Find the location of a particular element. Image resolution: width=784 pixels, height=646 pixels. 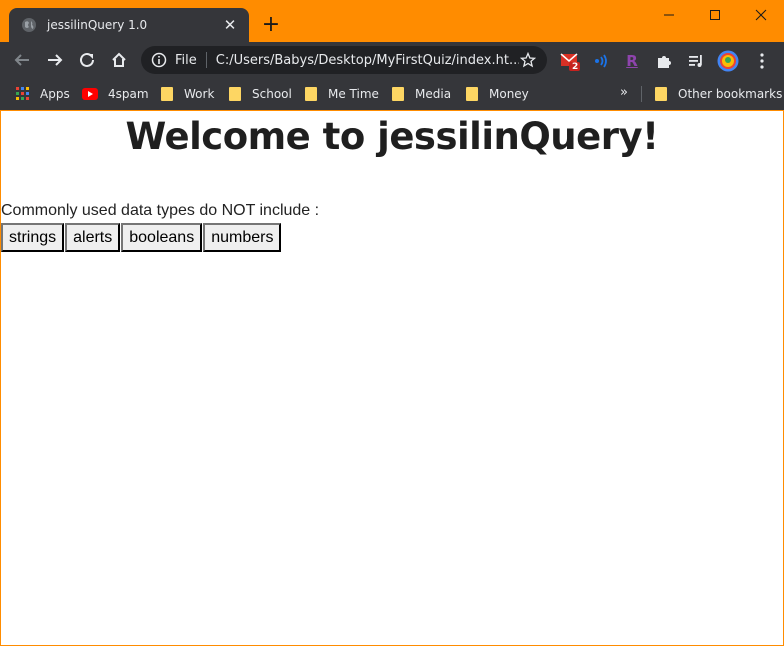

new-tab-button: + is located at coordinates (271, 26).